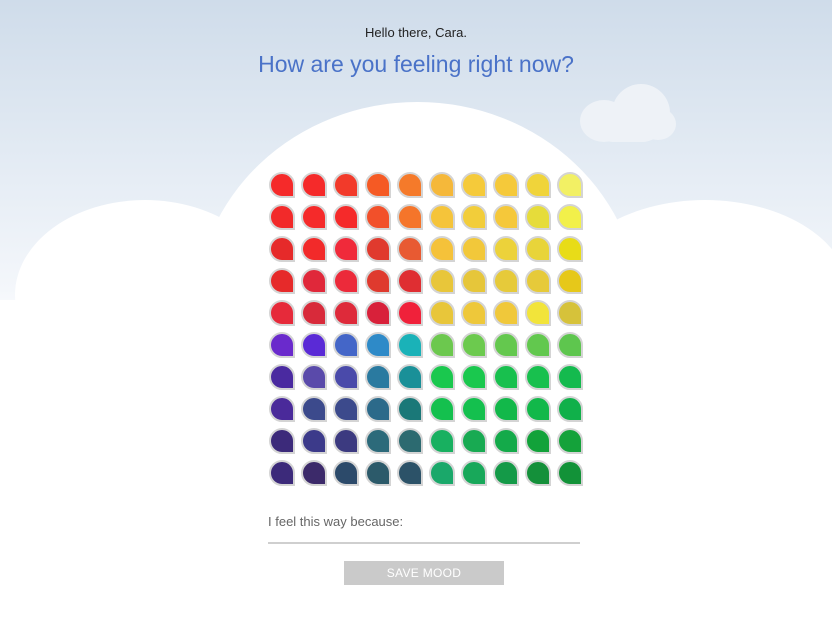  I want to click on mood-option-r10-c2, so click(314, 473).